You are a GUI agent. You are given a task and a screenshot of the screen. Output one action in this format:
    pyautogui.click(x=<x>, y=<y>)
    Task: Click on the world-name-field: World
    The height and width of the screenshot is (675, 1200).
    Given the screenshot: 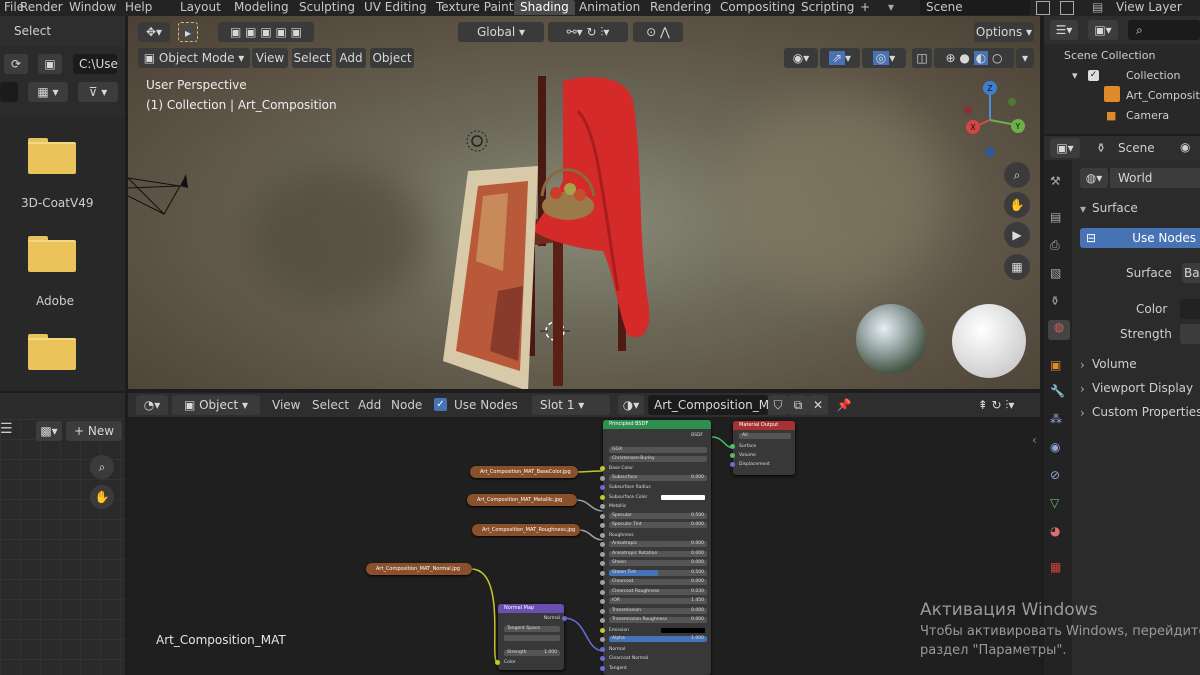 What is the action you would take?
    pyautogui.click(x=1155, y=178)
    